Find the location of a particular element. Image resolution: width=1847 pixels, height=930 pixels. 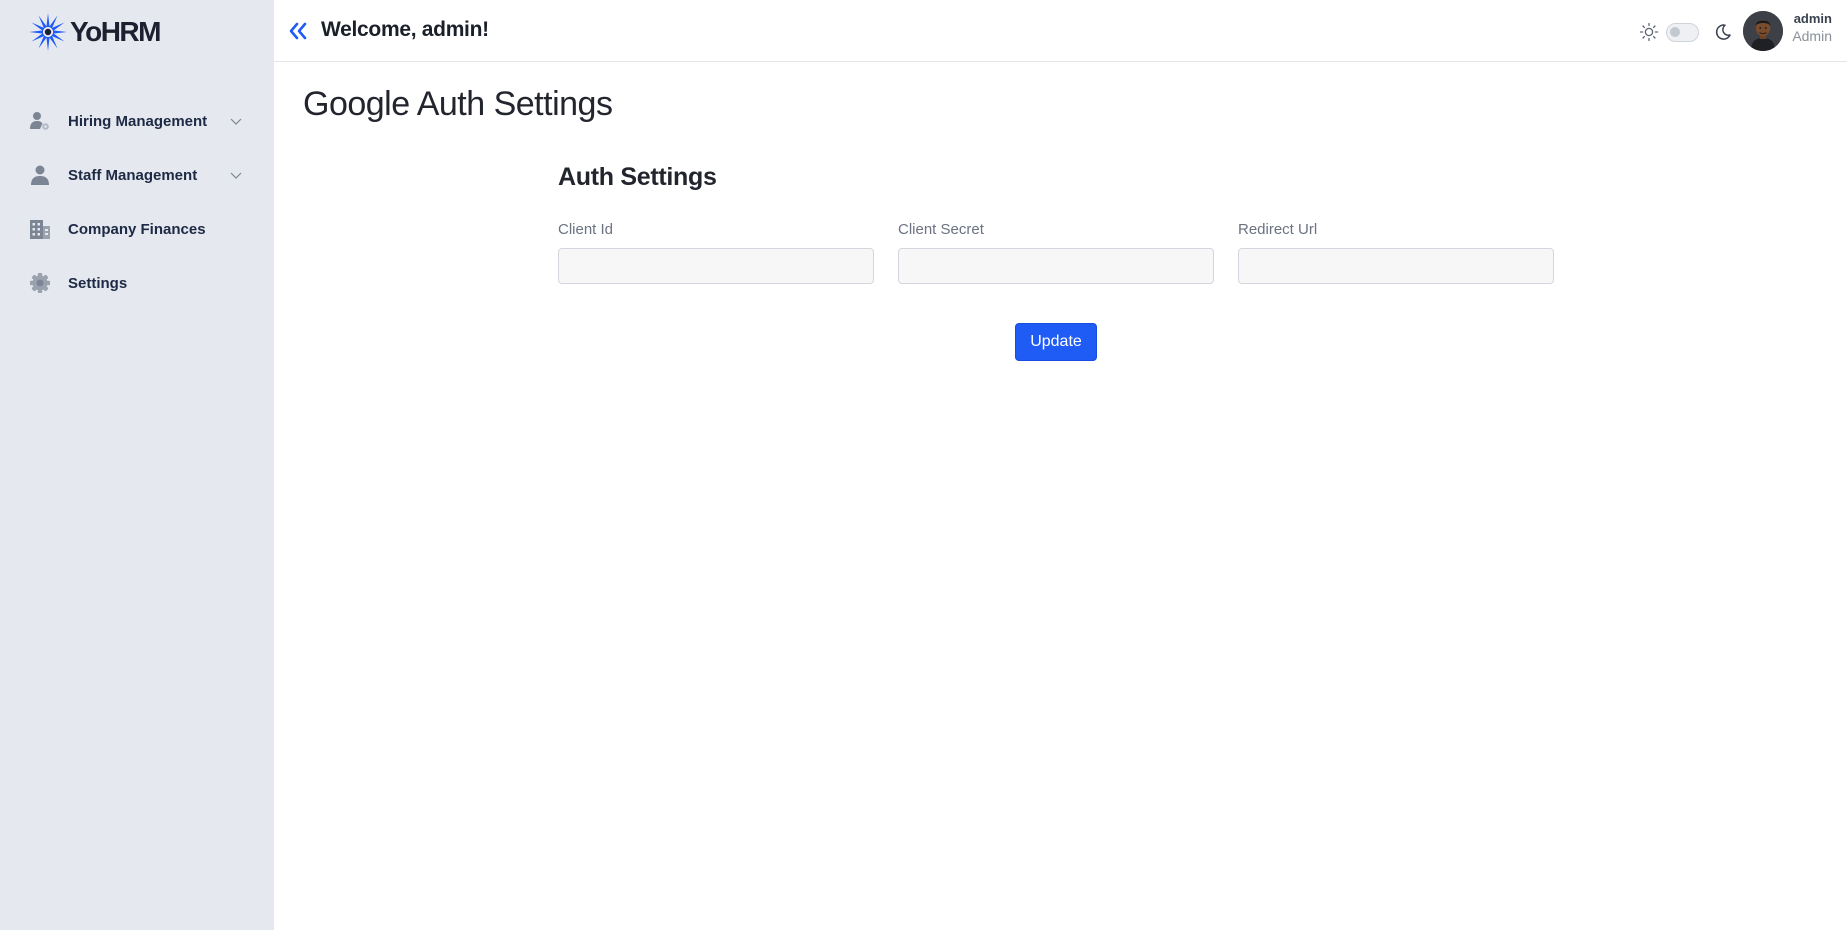

app-name: YoHRM is located at coordinates (115, 31).